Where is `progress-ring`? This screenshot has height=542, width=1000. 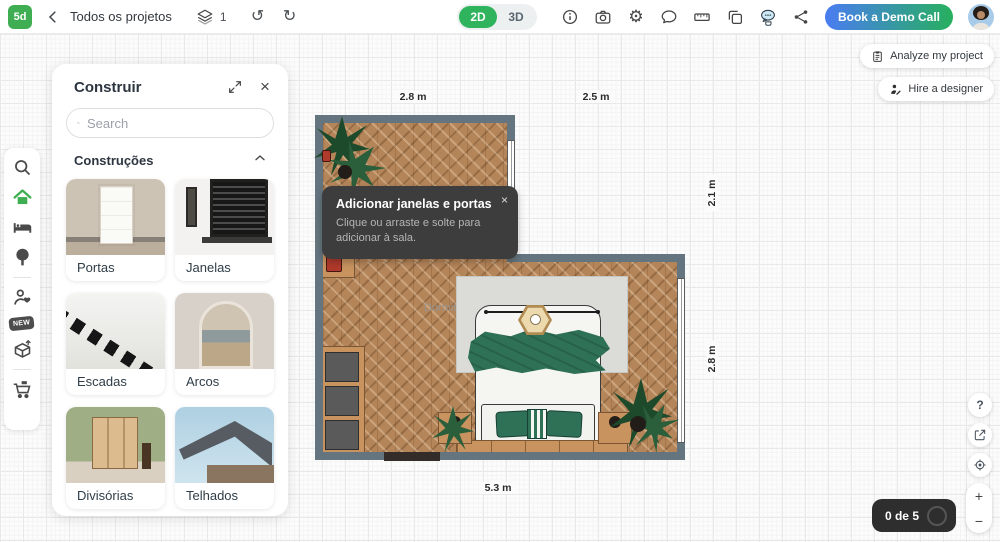 progress-ring is located at coordinates (937, 515).